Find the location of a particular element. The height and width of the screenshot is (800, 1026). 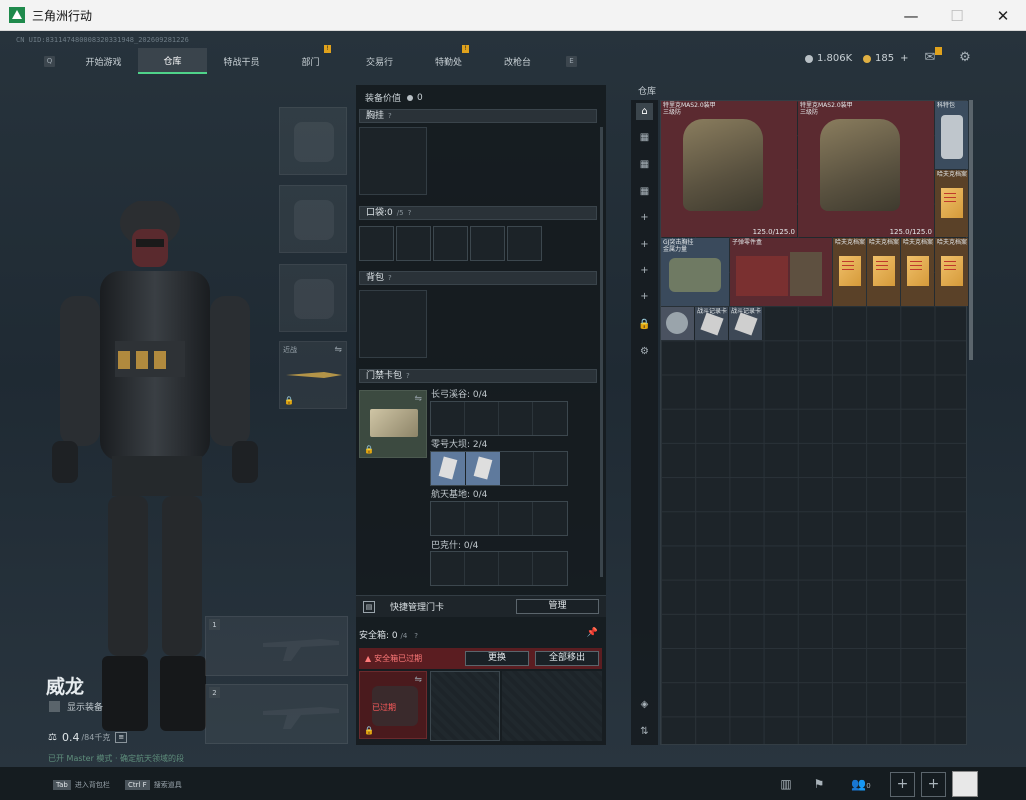

warehouse-tab-1: ▦ is located at coordinates (644, 137).